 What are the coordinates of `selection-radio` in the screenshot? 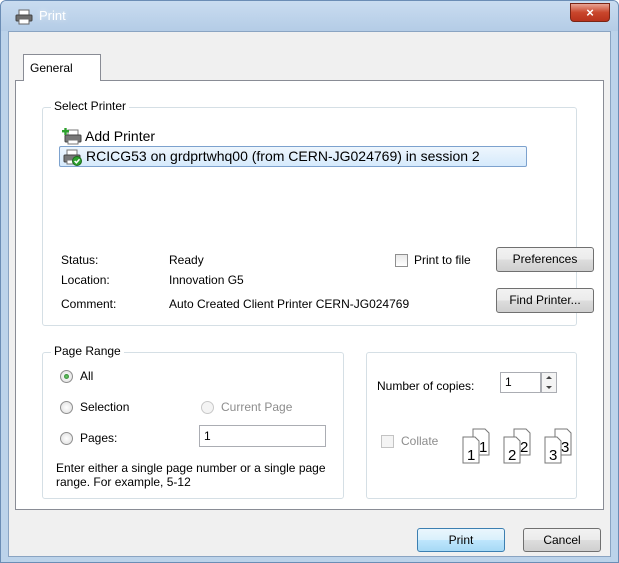 It's located at (66, 407).